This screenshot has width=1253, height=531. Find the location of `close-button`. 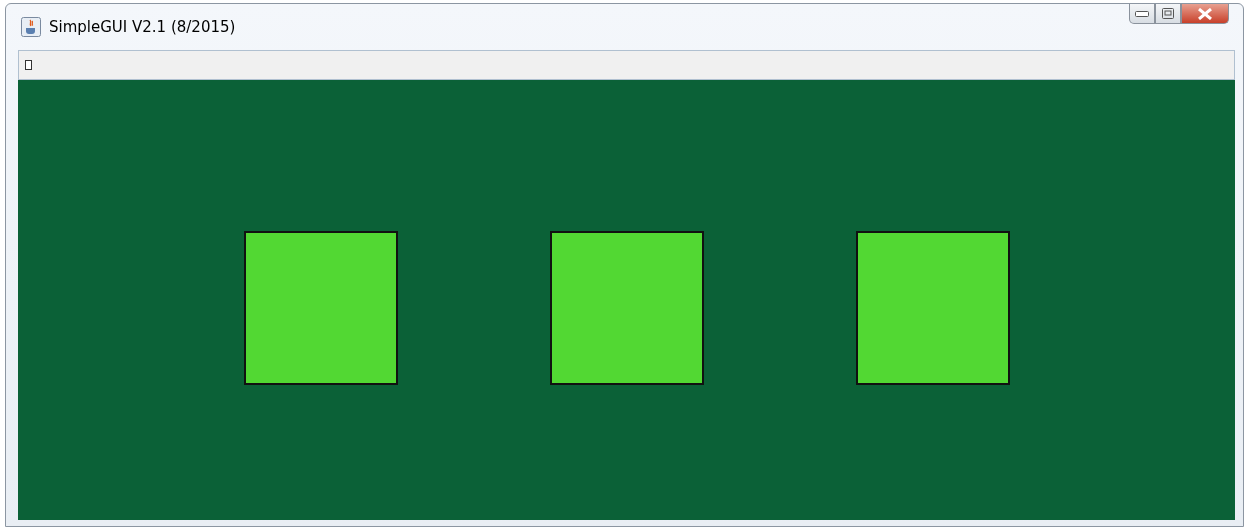

close-button is located at coordinates (1205, 14).